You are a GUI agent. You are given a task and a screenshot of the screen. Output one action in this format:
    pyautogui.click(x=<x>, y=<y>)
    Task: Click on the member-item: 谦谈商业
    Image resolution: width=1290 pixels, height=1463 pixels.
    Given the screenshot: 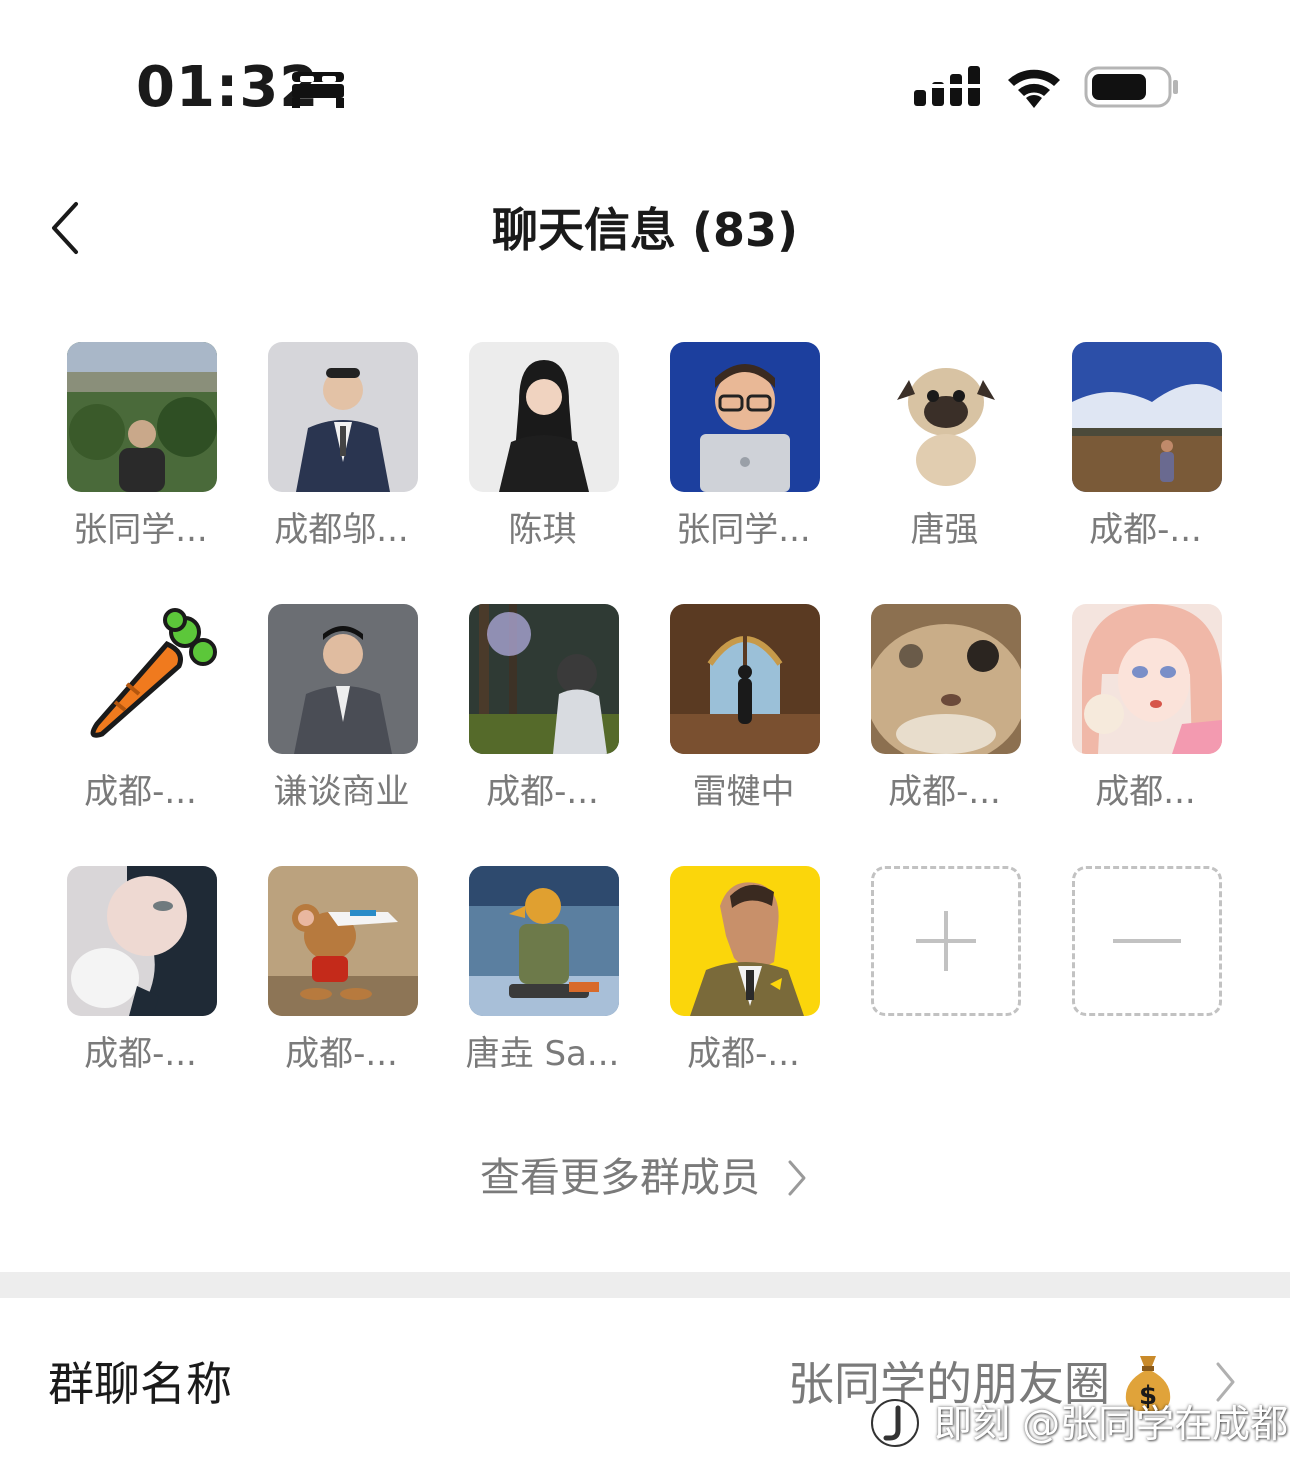 What is the action you would take?
    pyautogui.click(x=341, y=719)
    